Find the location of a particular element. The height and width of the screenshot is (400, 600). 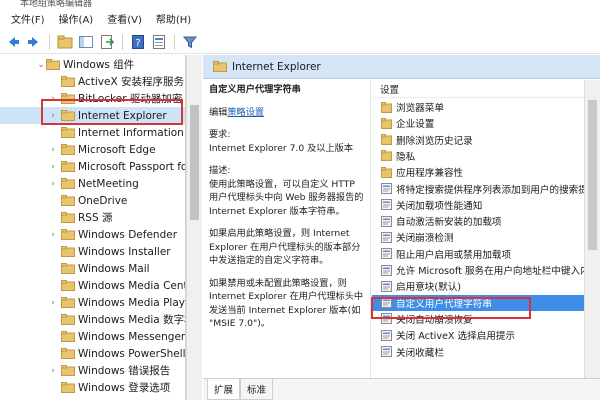

tree-item-label: Windows Media Player is located at coordinates (132, 302).